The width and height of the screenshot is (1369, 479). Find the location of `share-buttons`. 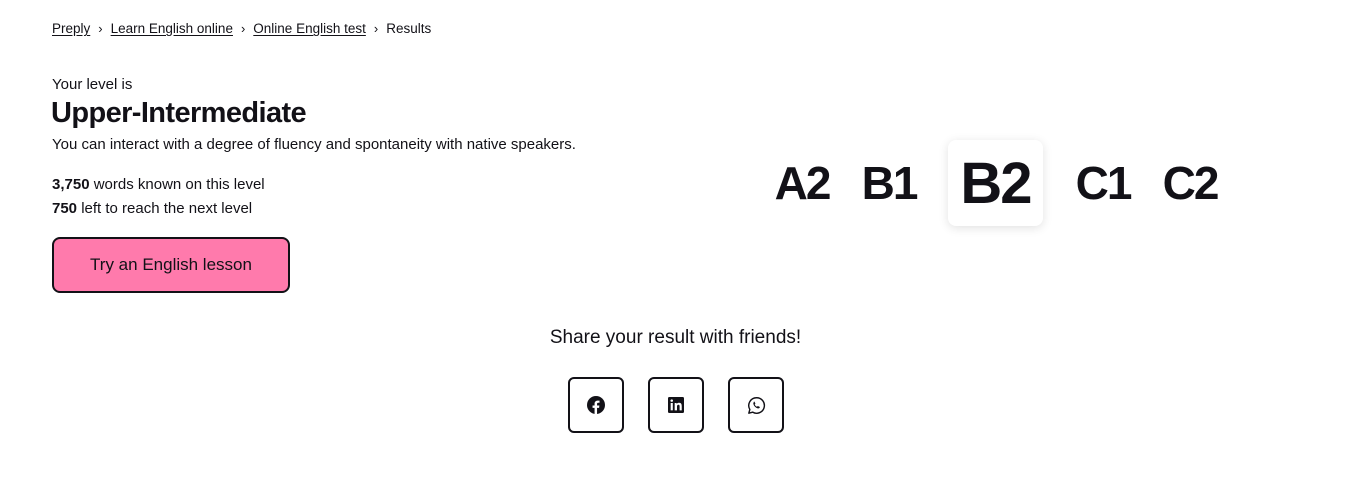

share-buttons is located at coordinates (676, 405).